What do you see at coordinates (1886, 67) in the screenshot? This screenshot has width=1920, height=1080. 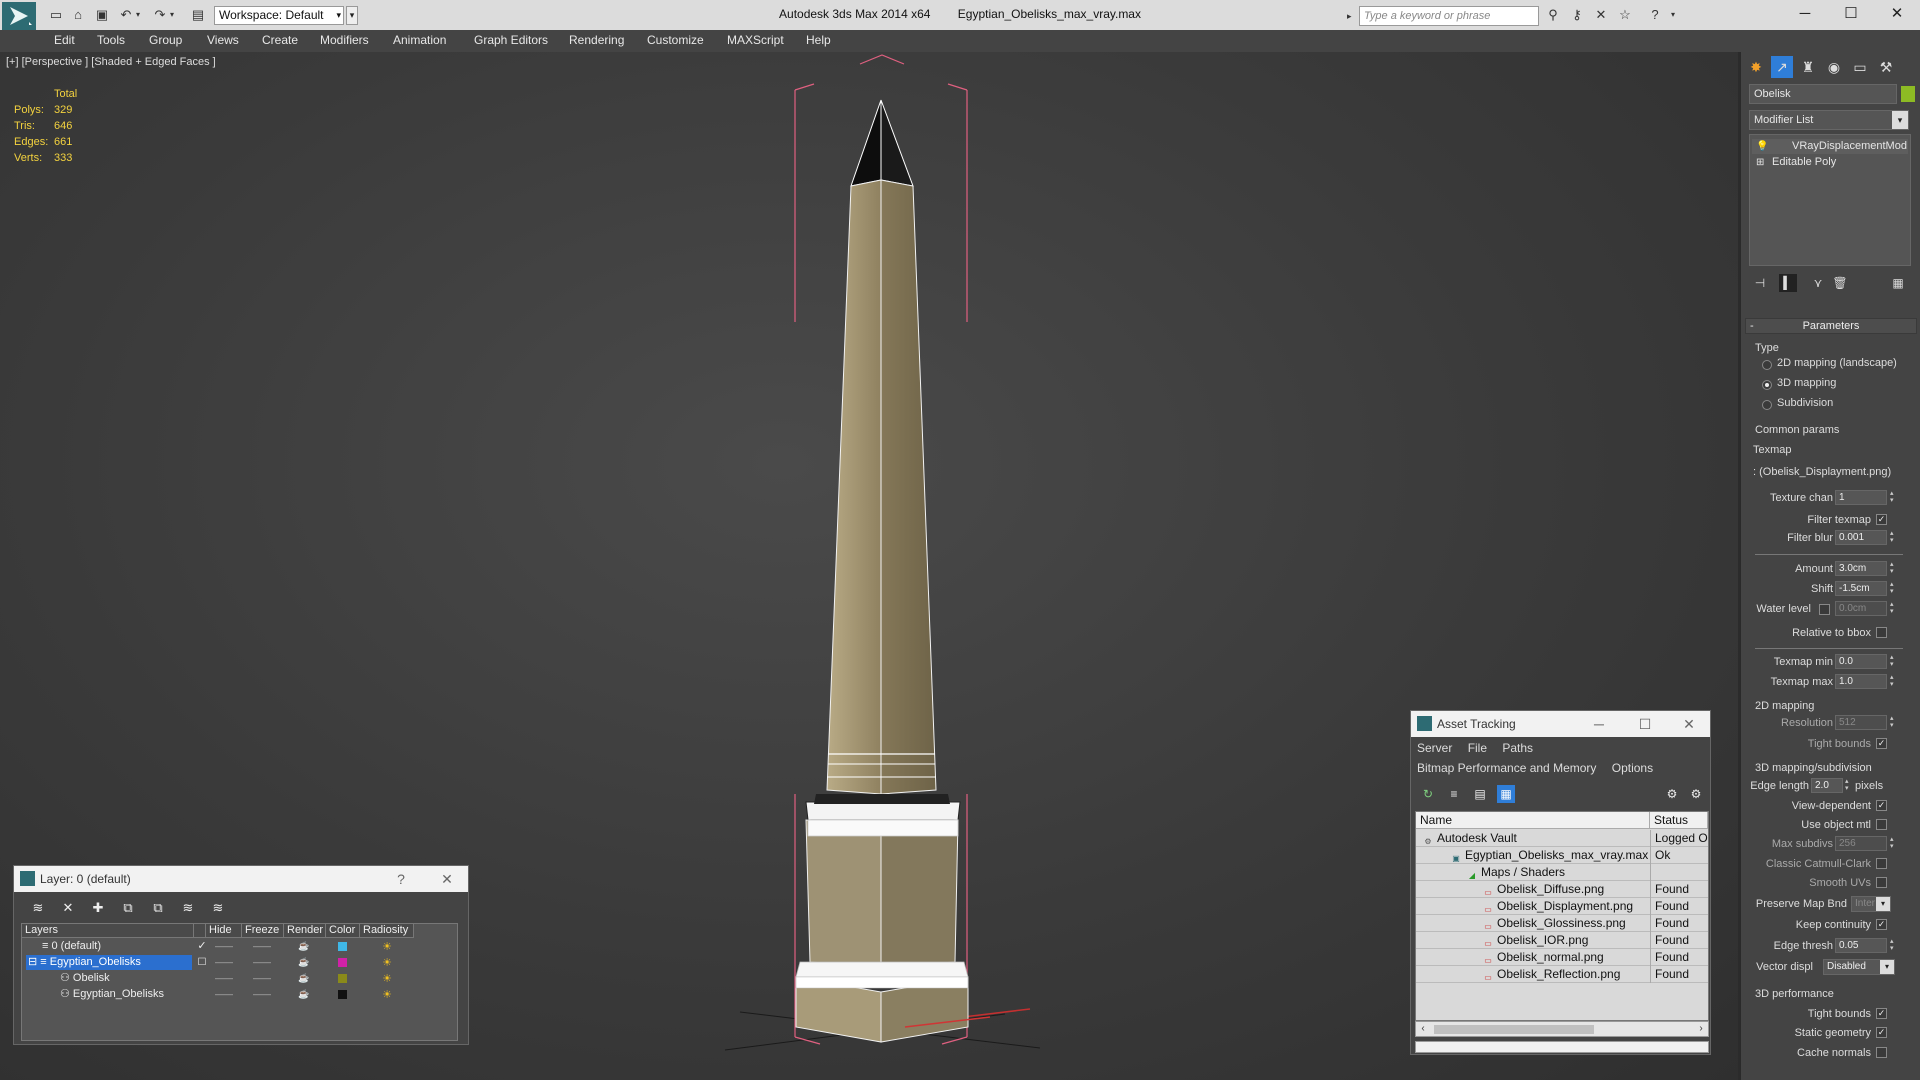 I see `utilities-tab-icon: ⚒` at bounding box center [1886, 67].